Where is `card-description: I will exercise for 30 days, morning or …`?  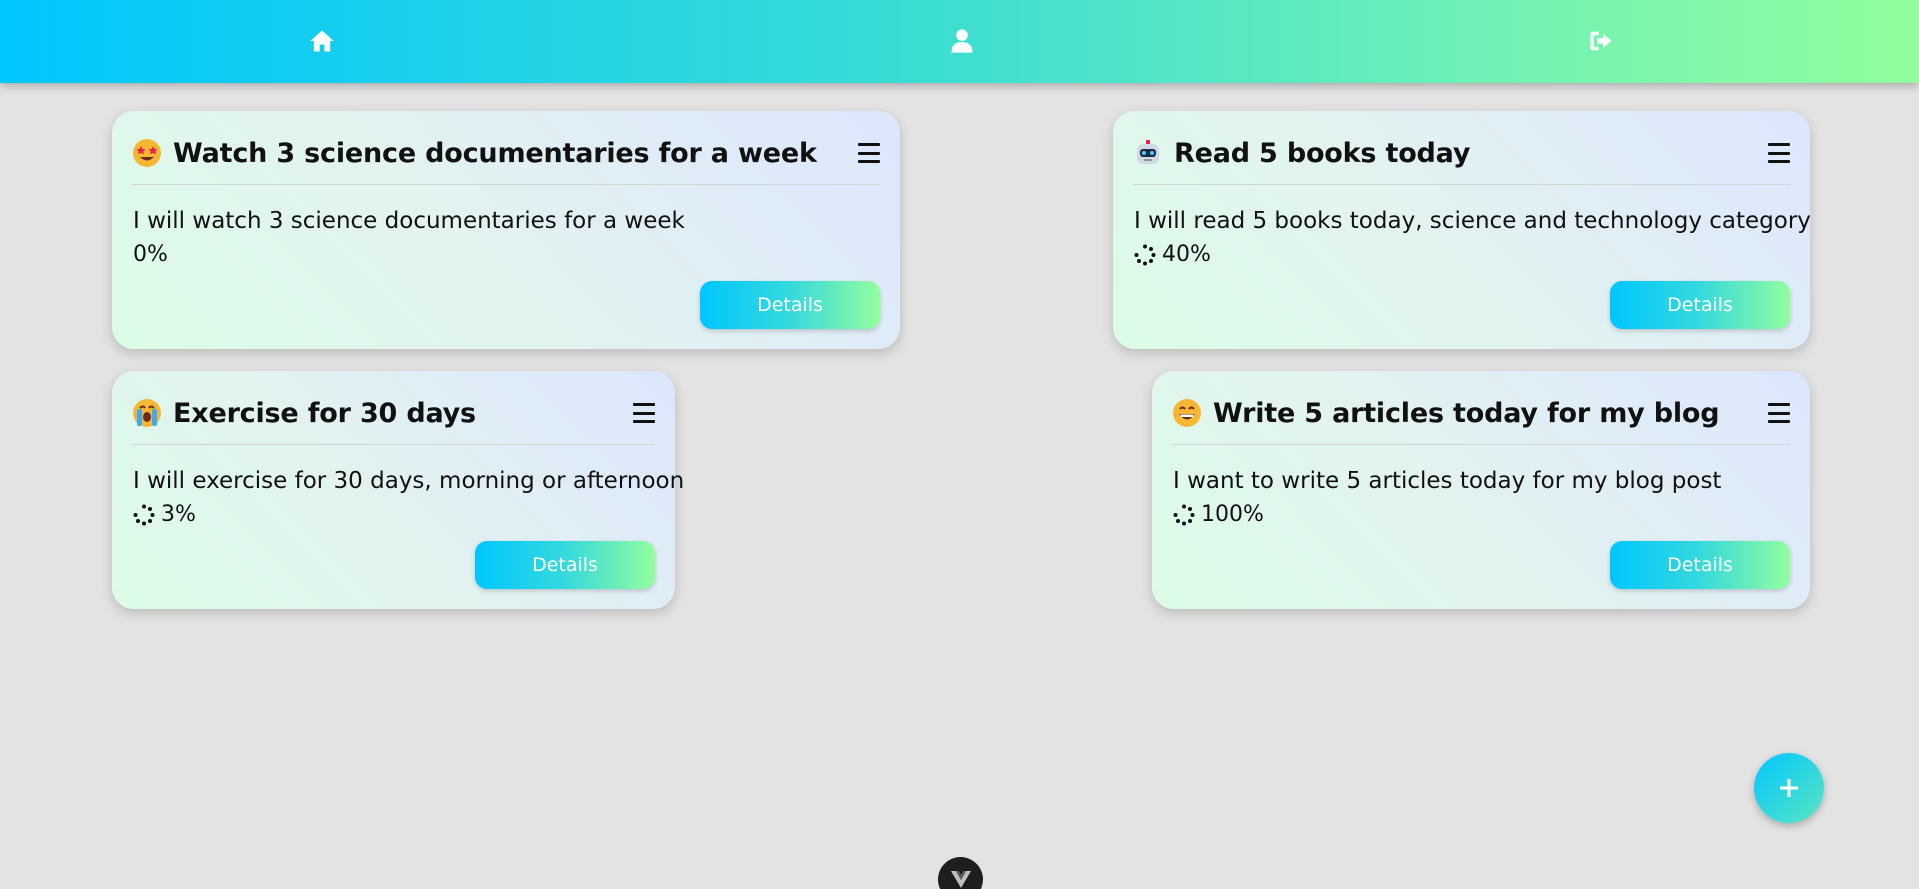 card-description: I will exercise for 30 days, morning or … is located at coordinates (409, 481).